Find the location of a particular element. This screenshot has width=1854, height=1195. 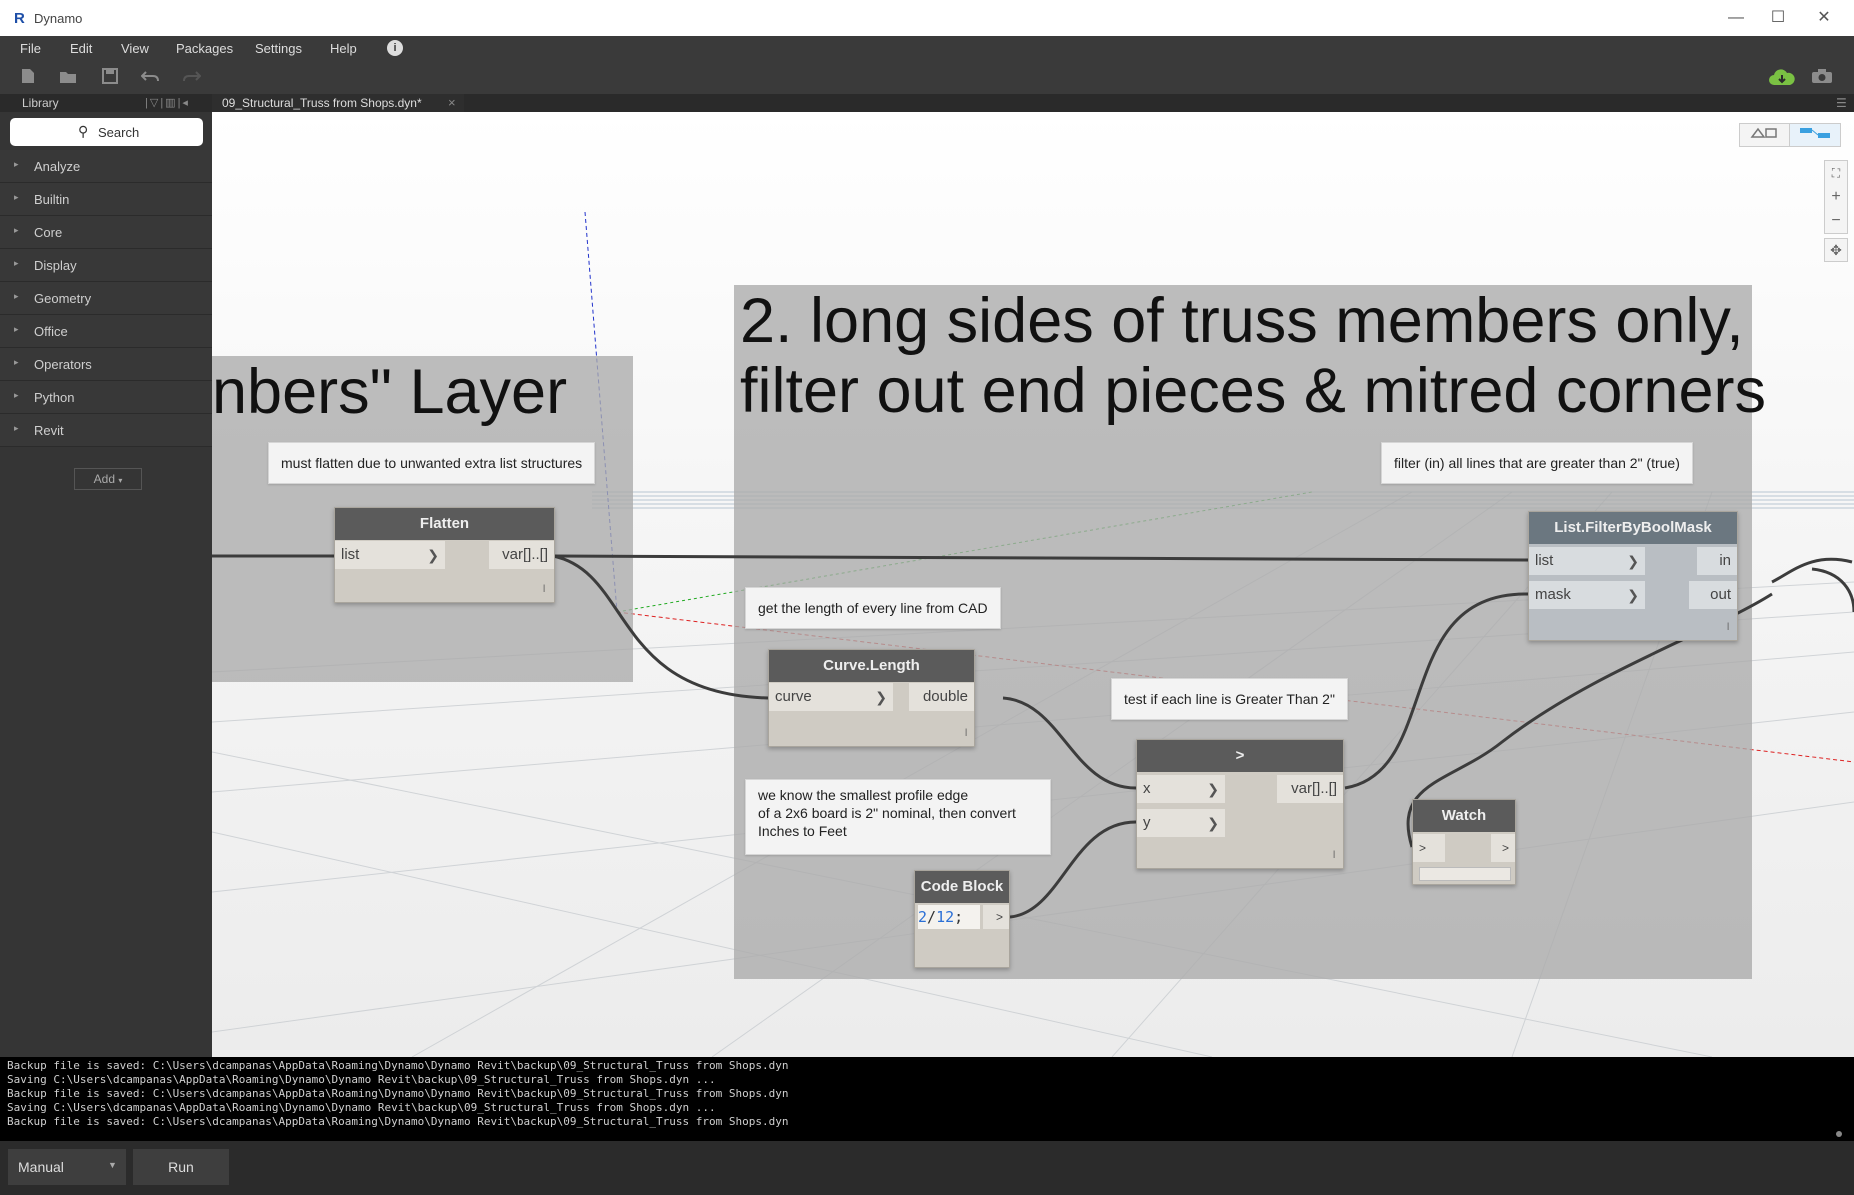

library-filter-icon: |▽|▥|◂ is located at coordinates (167, 102).